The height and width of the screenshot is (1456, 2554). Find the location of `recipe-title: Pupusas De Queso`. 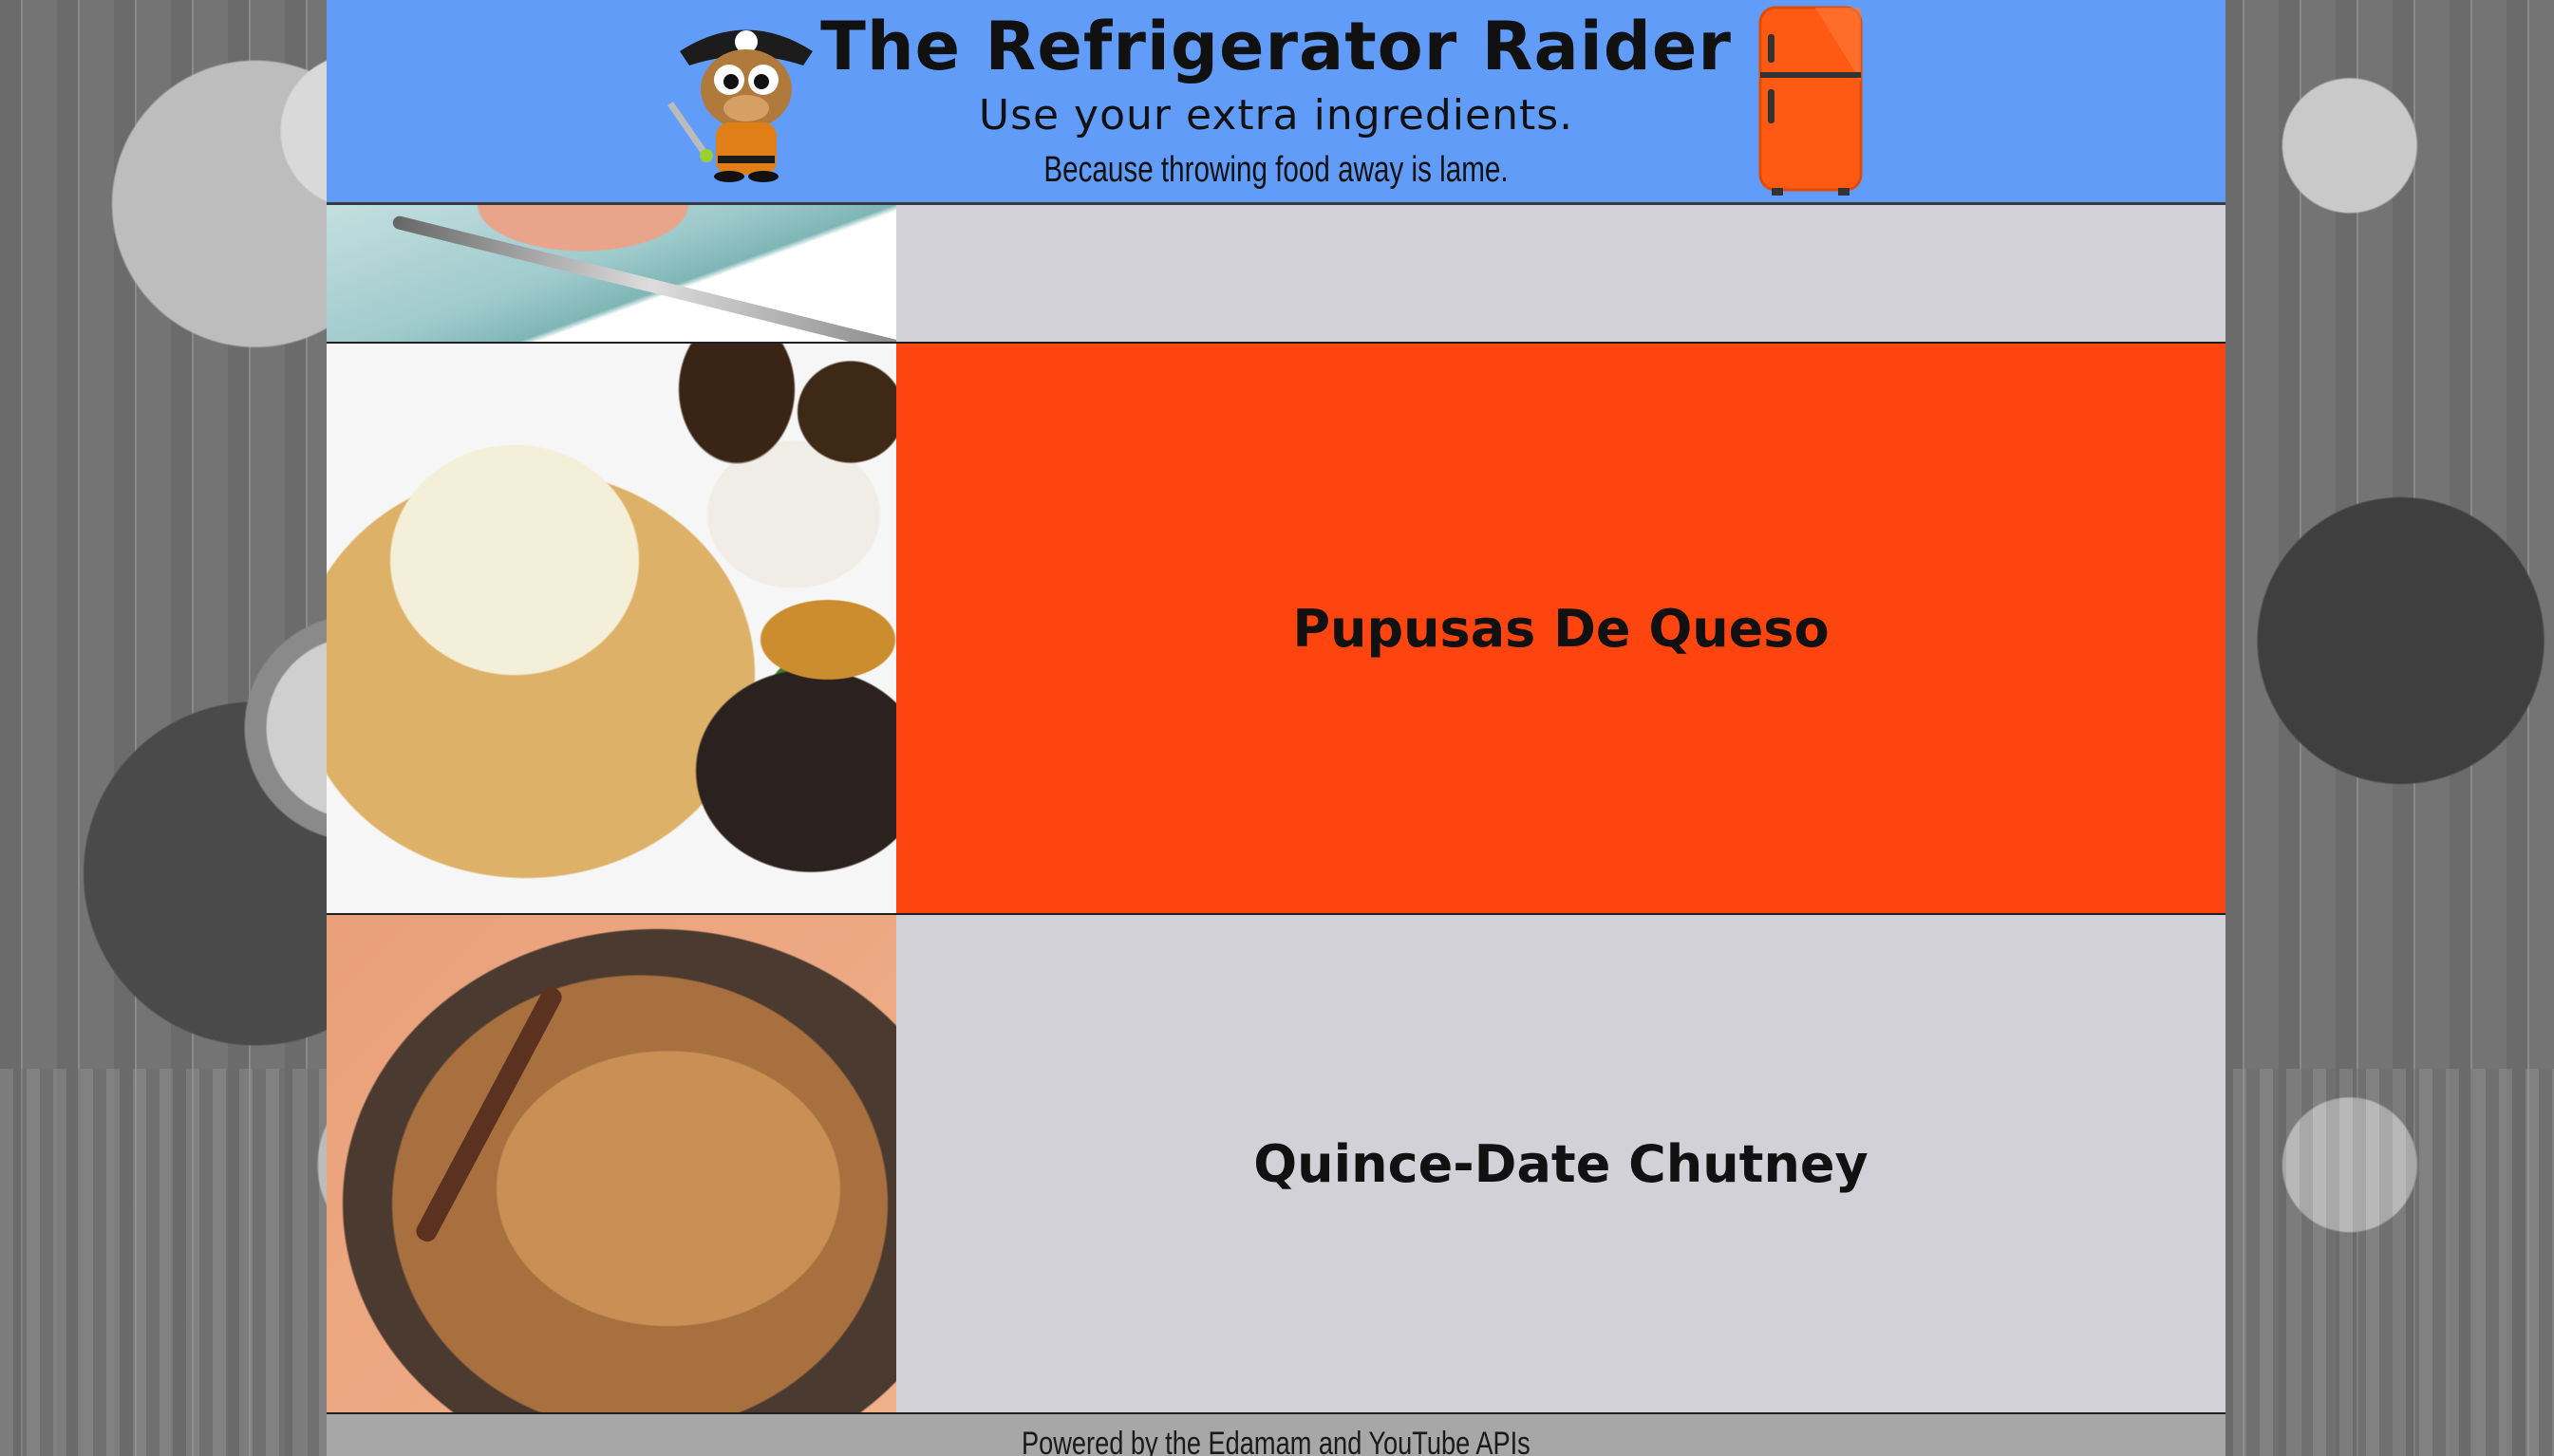

recipe-title: Pupusas De Queso is located at coordinates (1560, 629).